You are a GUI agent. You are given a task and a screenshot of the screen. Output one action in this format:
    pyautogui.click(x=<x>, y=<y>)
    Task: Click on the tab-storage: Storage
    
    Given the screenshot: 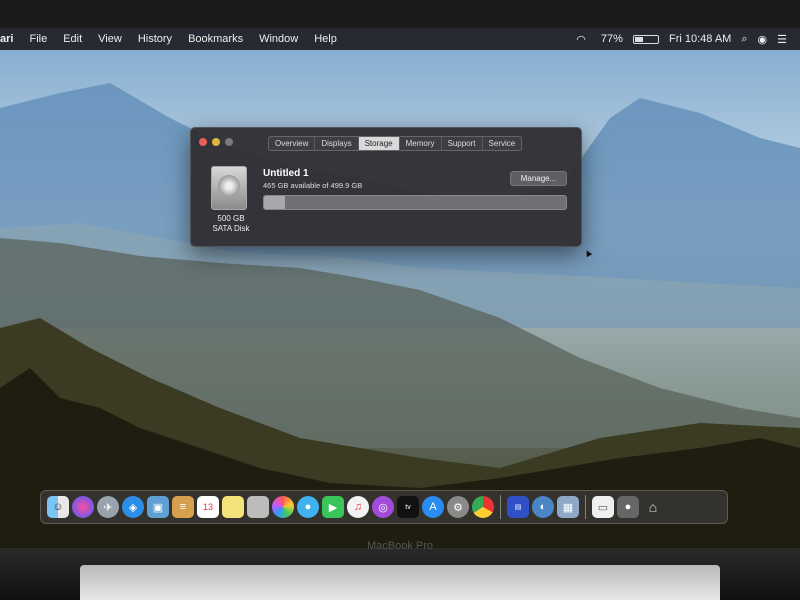 What is the action you would take?
    pyautogui.click(x=379, y=143)
    